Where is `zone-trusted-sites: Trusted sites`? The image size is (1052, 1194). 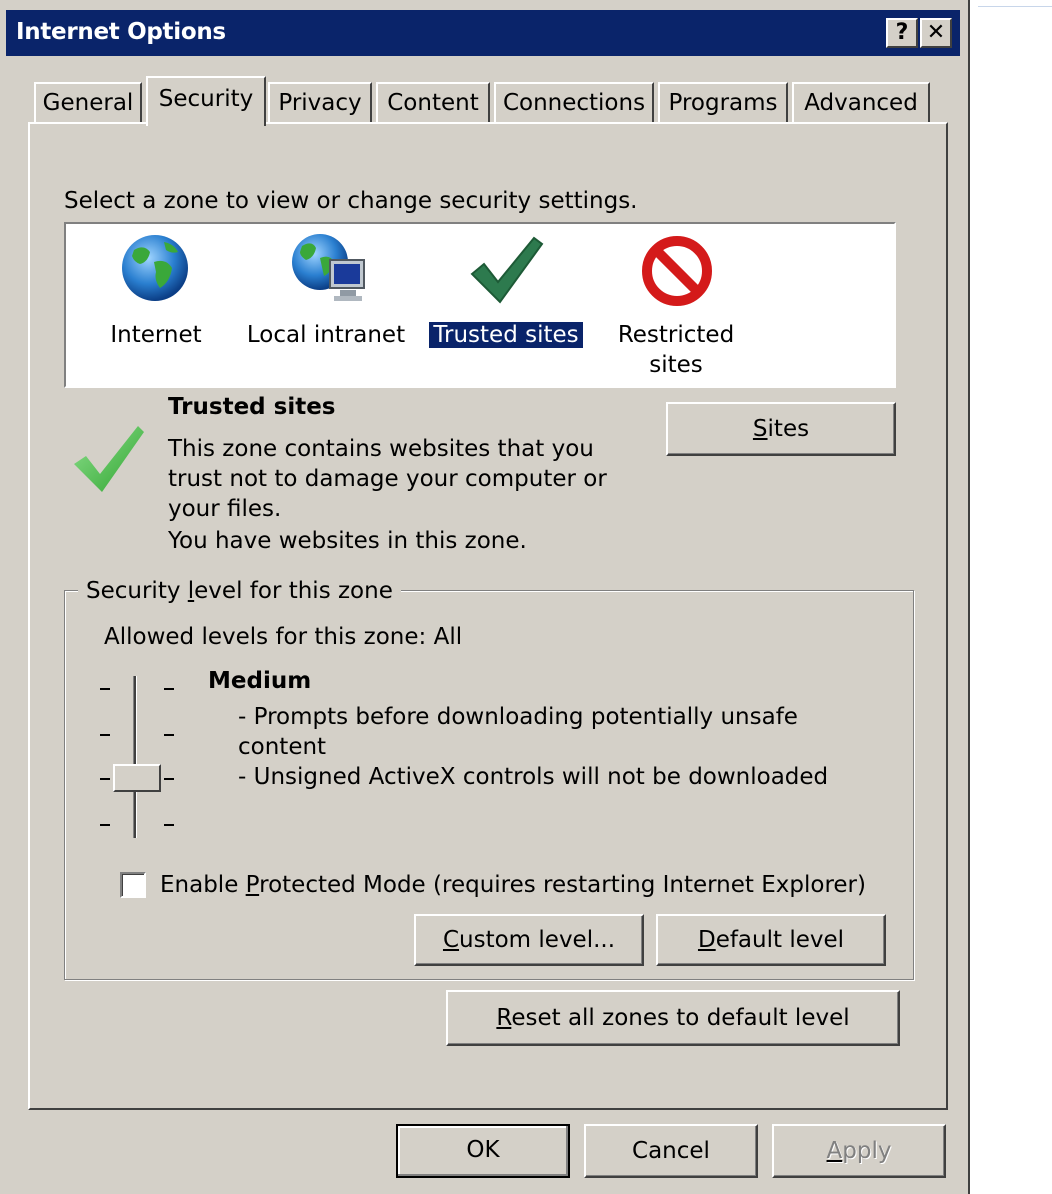 zone-trusted-sites: Trusted sites is located at coordinates (506, 302).